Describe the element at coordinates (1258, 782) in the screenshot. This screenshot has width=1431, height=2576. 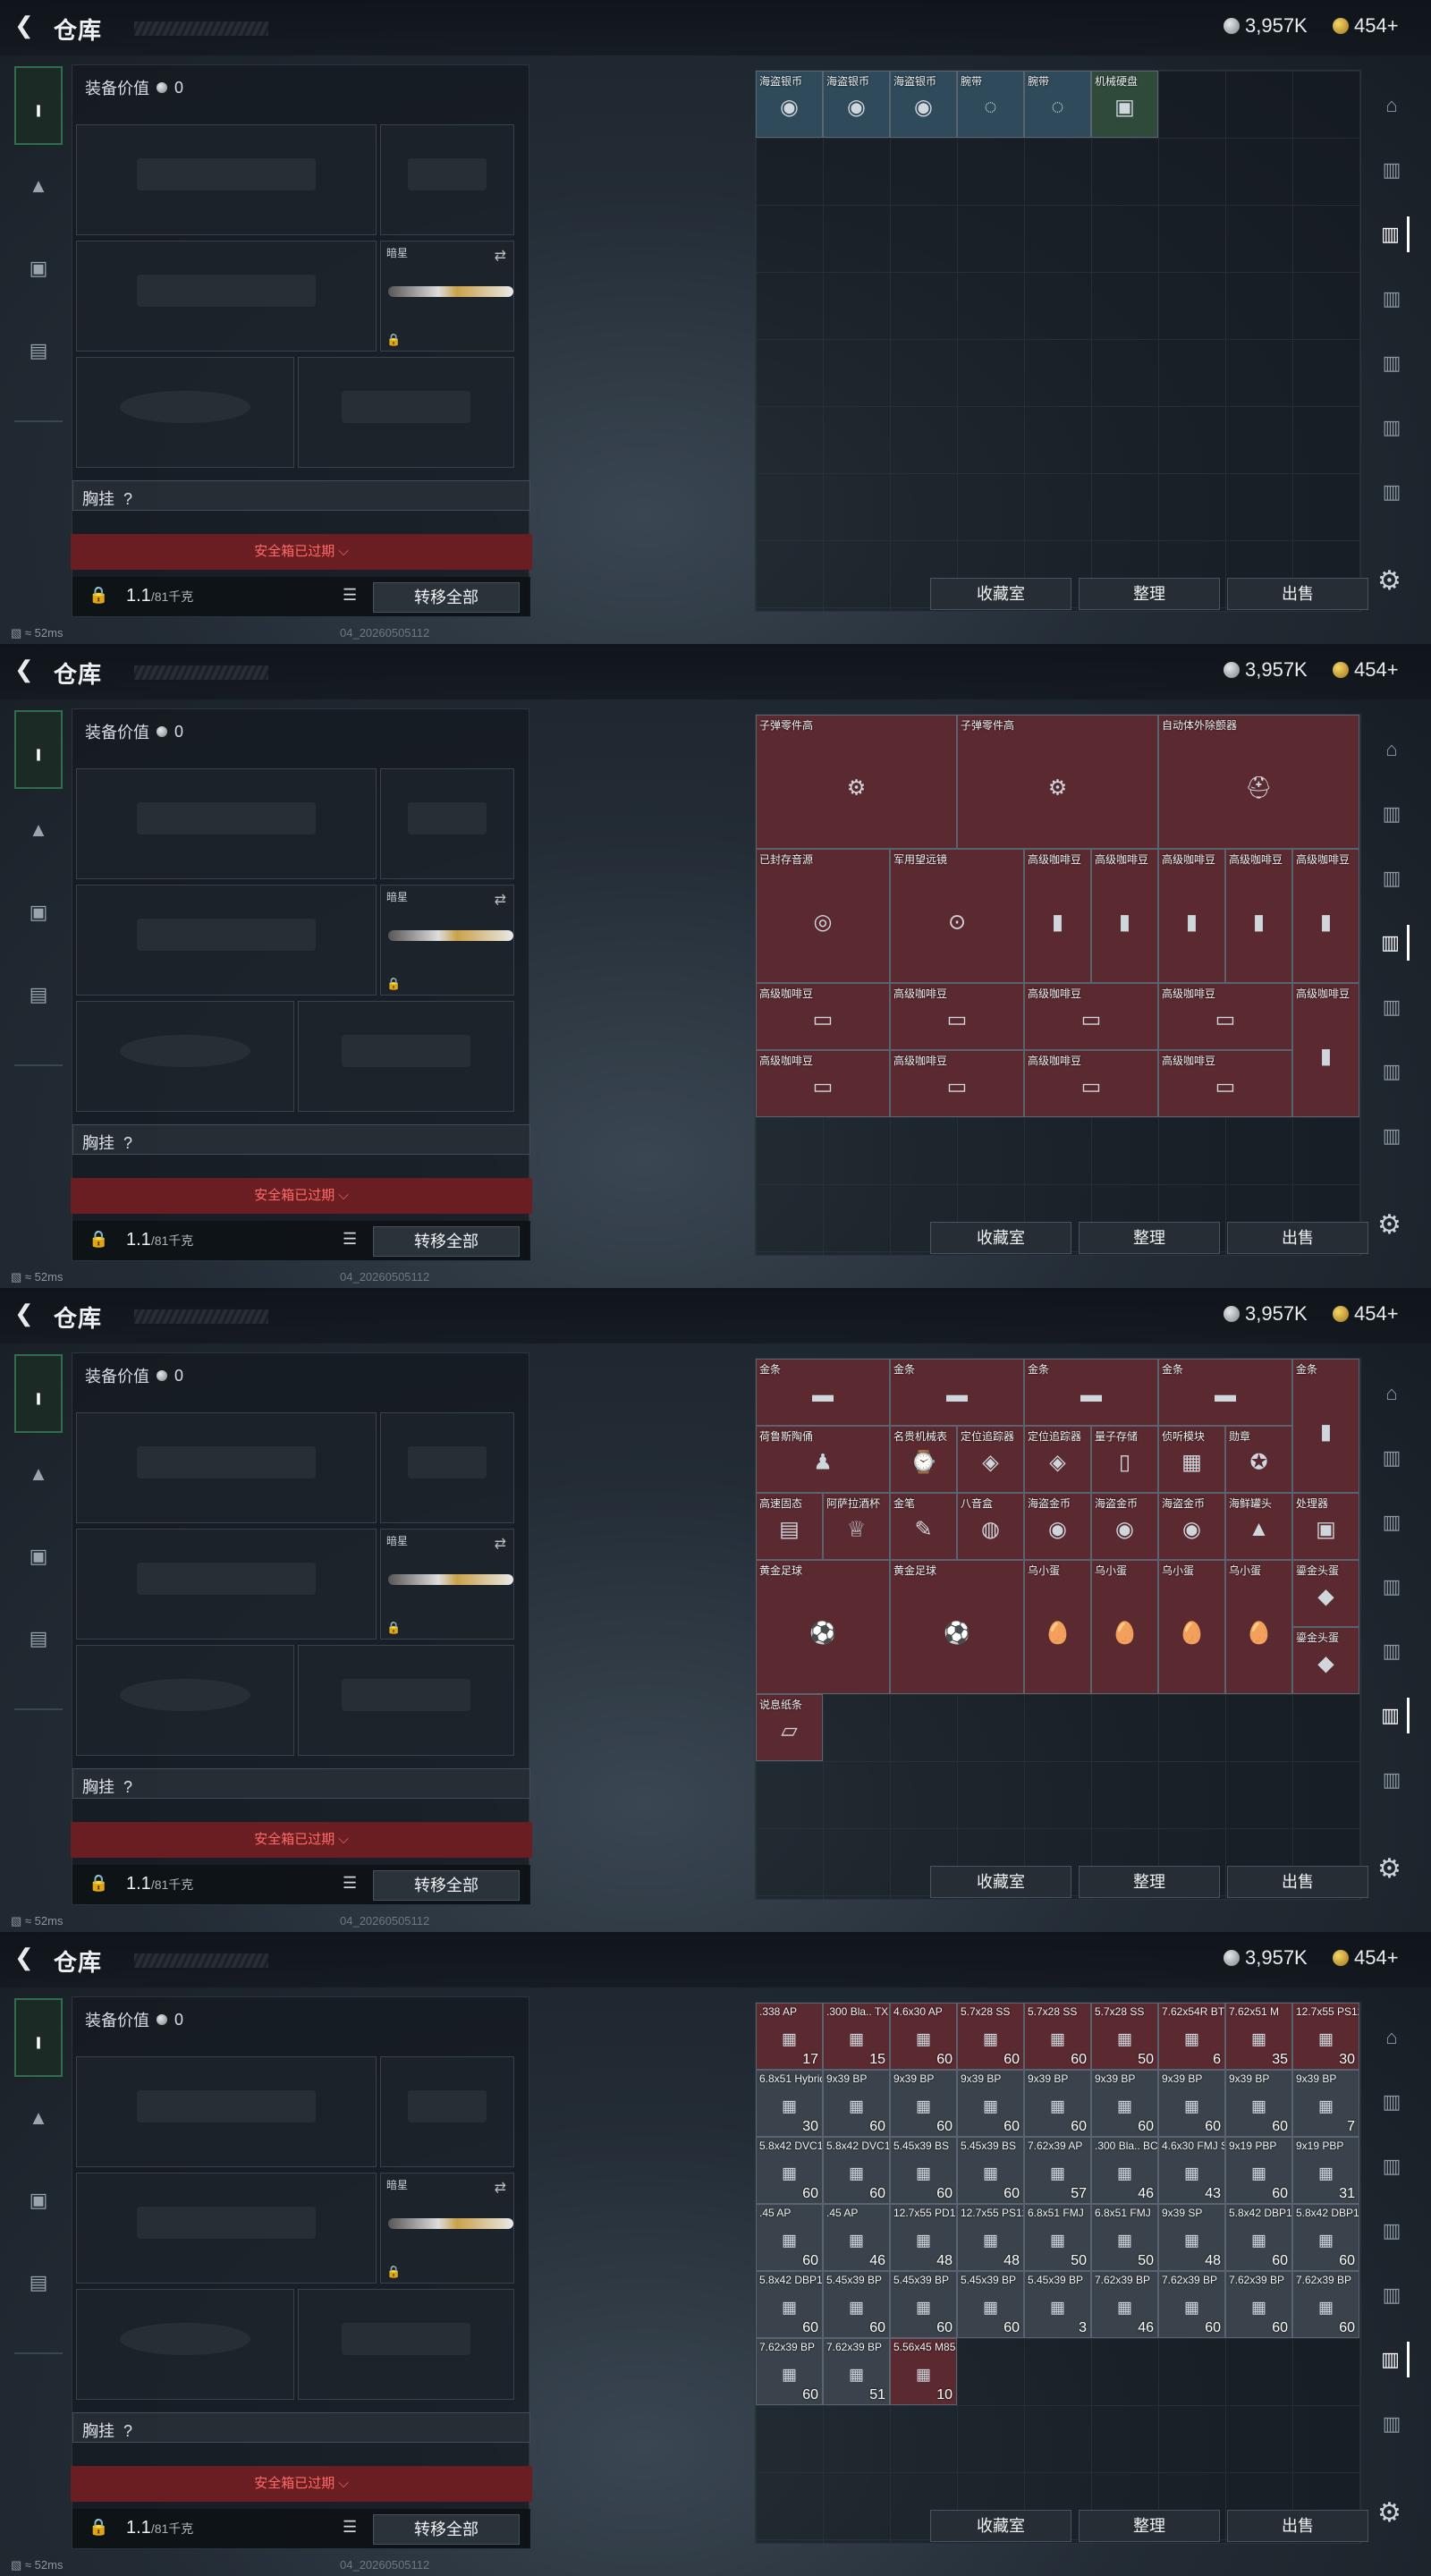
I see `inventory-item: 自动体外除颤器 ⛑` at that location.